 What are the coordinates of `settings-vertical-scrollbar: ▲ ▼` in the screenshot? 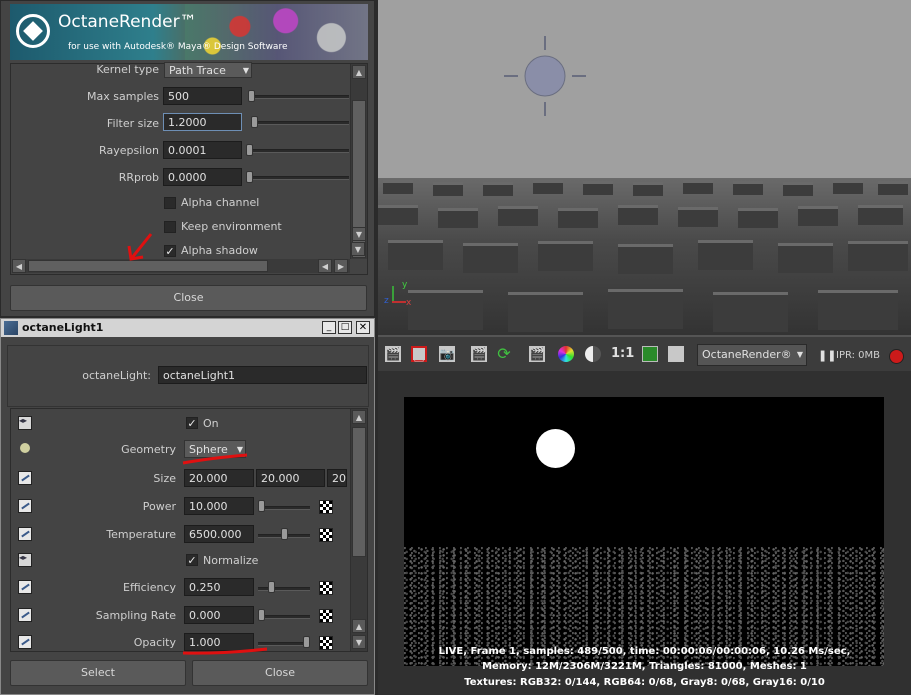 It's located at (358, 161).